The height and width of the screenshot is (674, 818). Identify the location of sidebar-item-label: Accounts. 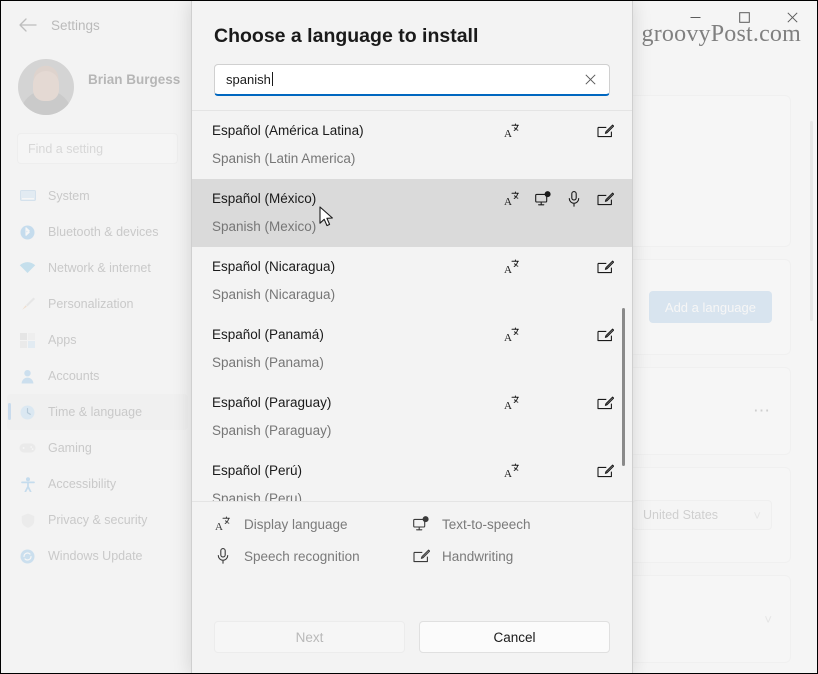
(74, 376).